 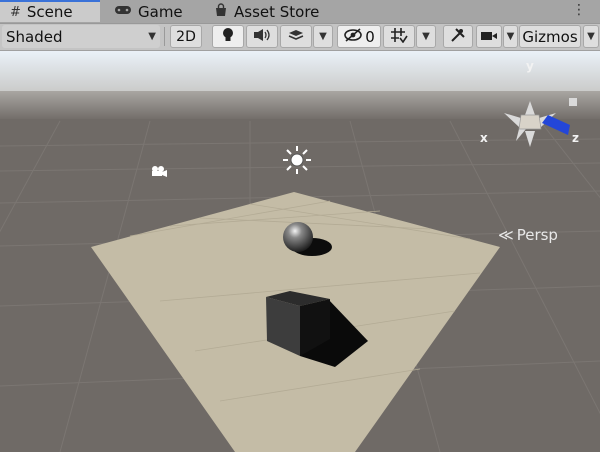 I want to click on tab-scene: # Scene, so click(x=50, y=11).